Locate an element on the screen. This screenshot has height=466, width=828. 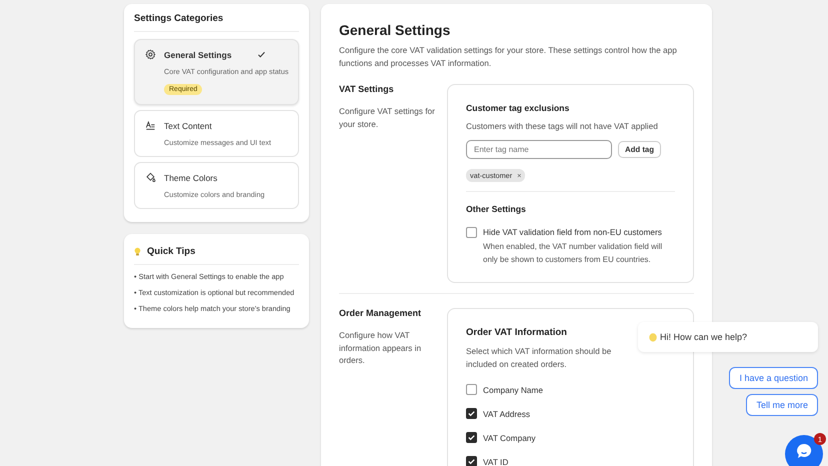
quick-reply-button: Tell me more is located at coordinates (782, 405).